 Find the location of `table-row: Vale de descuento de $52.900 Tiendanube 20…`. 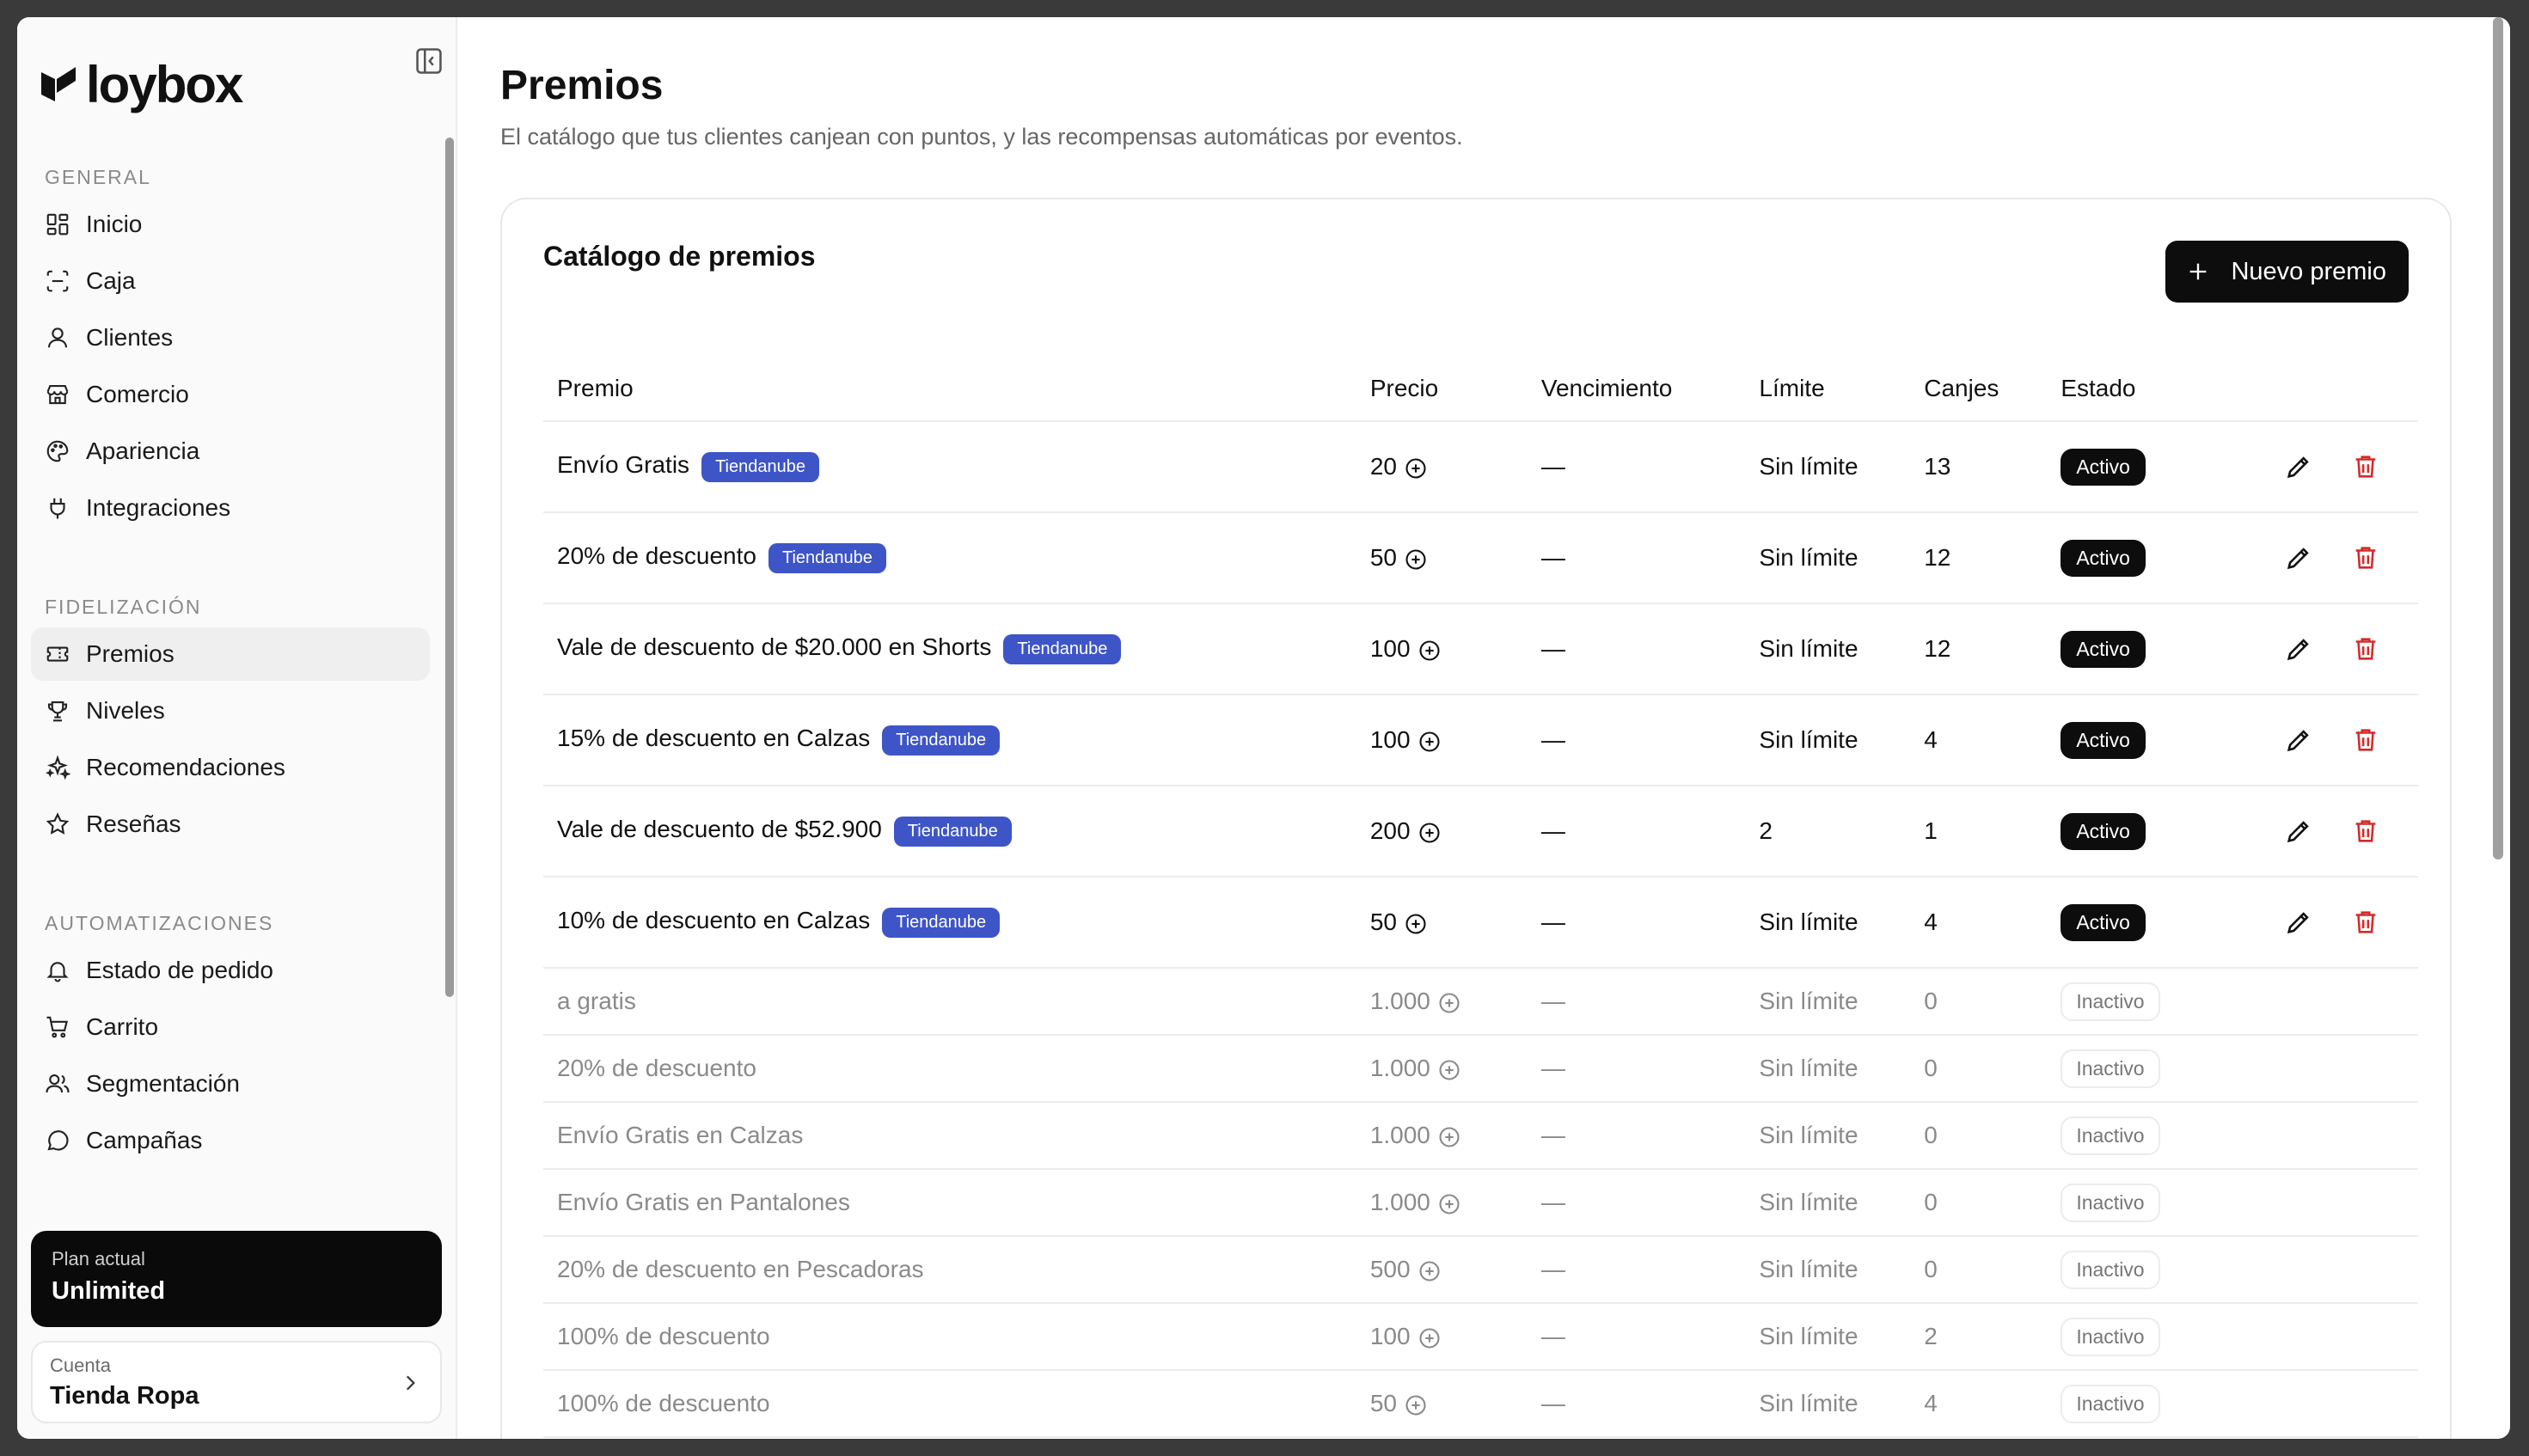

table-row: Vale de descuento de $52.900 Tiendanube 20… is located at coordinates (1481, 832).